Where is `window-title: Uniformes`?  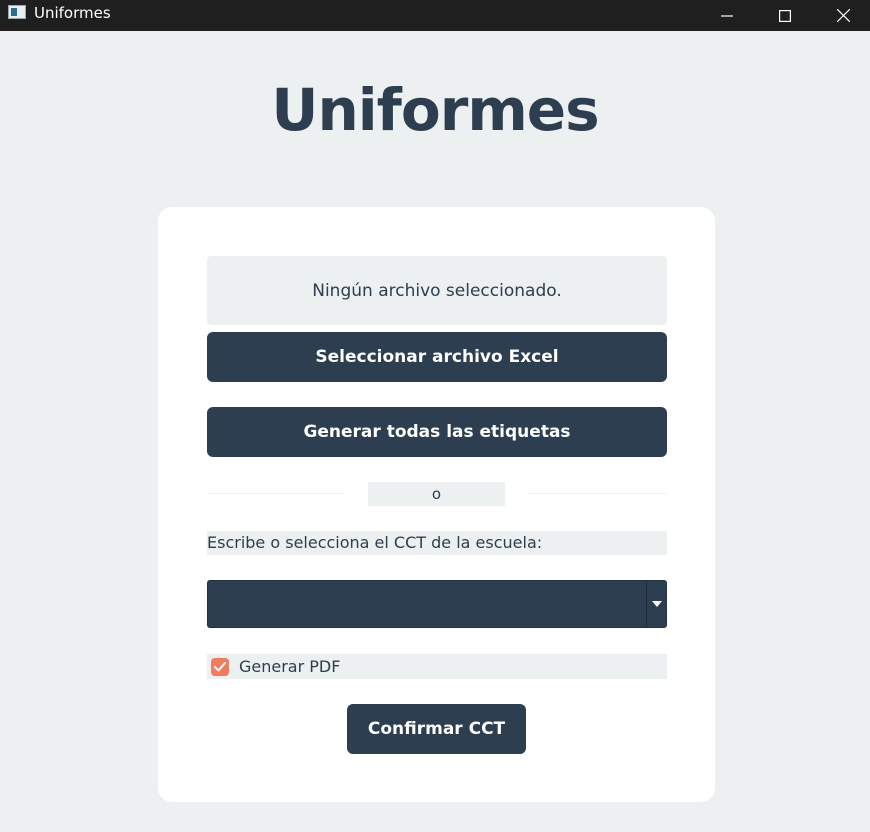
window-title: Uniformes is located at coordinates (72, 13).